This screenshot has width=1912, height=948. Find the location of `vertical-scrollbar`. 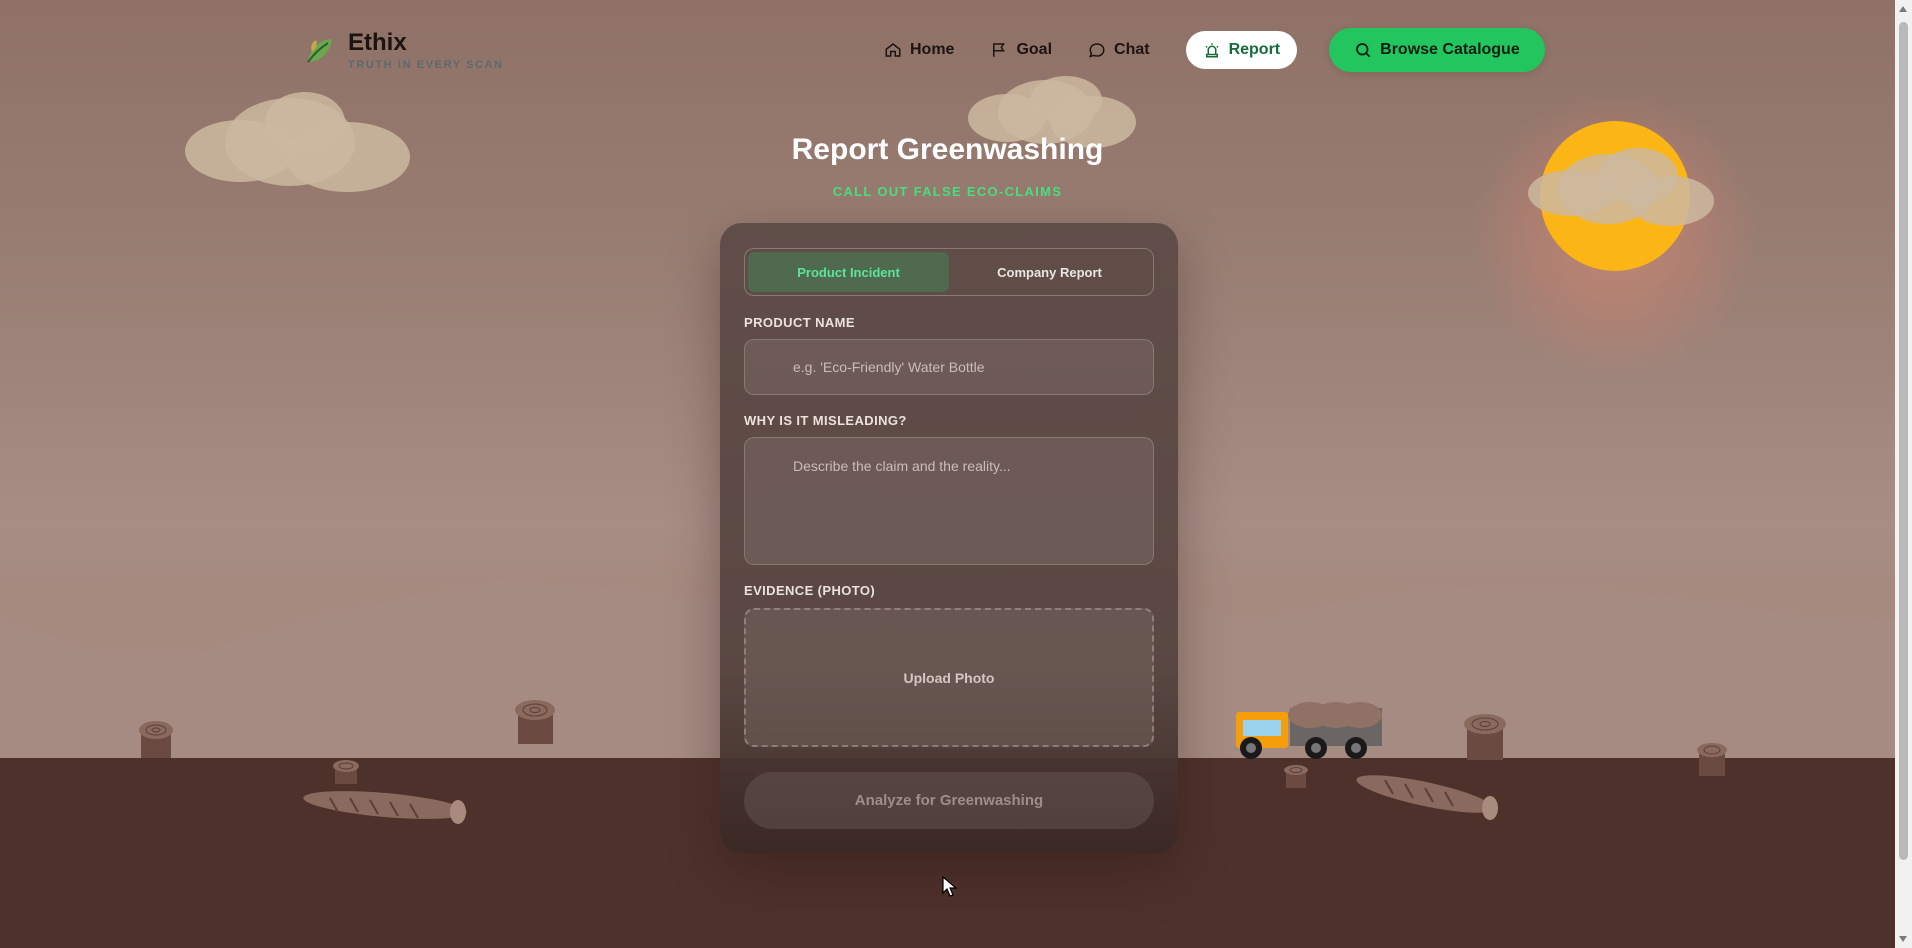

vertical-scrollbar is located at coordinates (1903, 474).